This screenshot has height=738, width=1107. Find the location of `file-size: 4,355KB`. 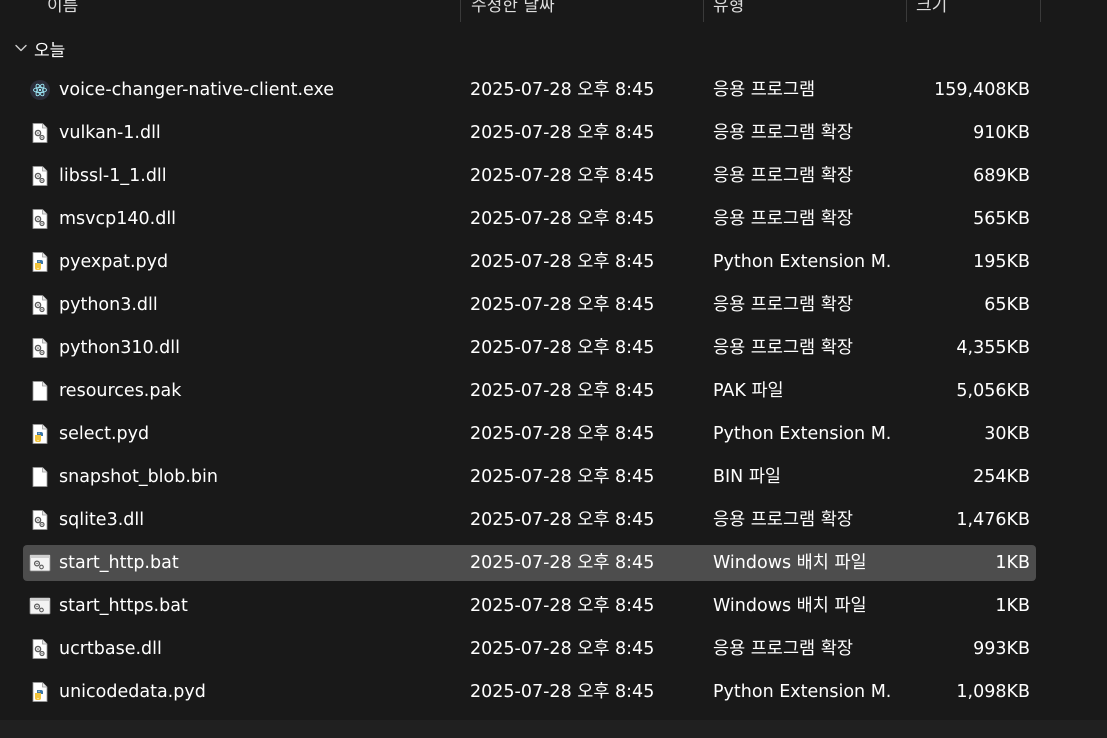

file-size: 4,355KB is located at coordinates (993, 348).